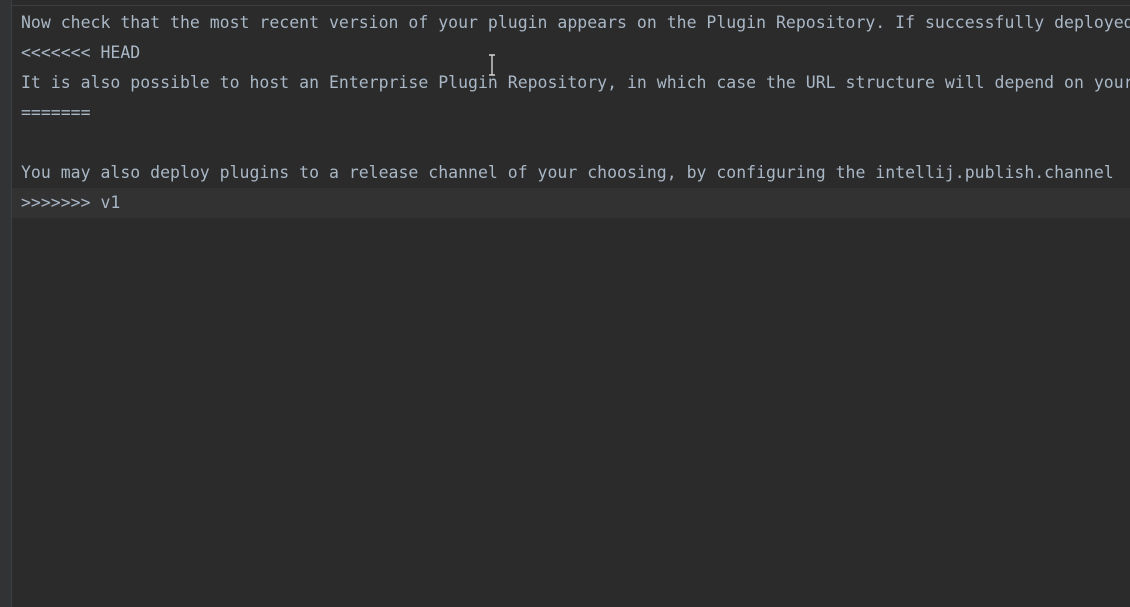 The image size is (1130, 607). What do you see at coordinates (6, 303) in the screenshot?
I see `editor-gutter` at bounding box center [6, 303].